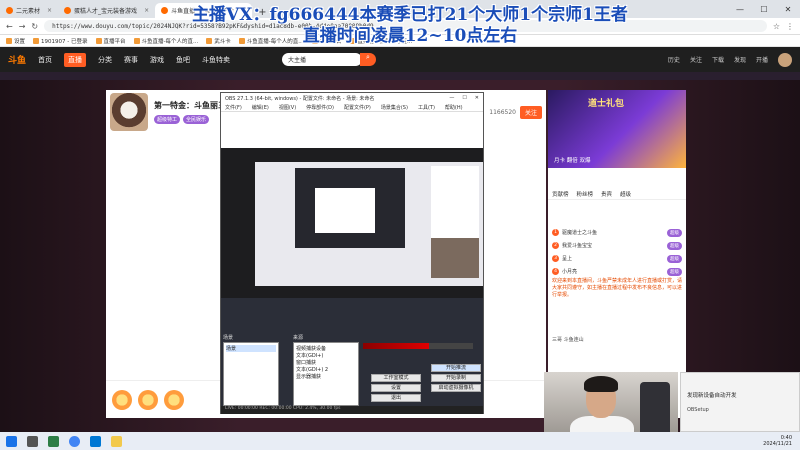  I want to click on tab-super: 超级, so click(625, 194).